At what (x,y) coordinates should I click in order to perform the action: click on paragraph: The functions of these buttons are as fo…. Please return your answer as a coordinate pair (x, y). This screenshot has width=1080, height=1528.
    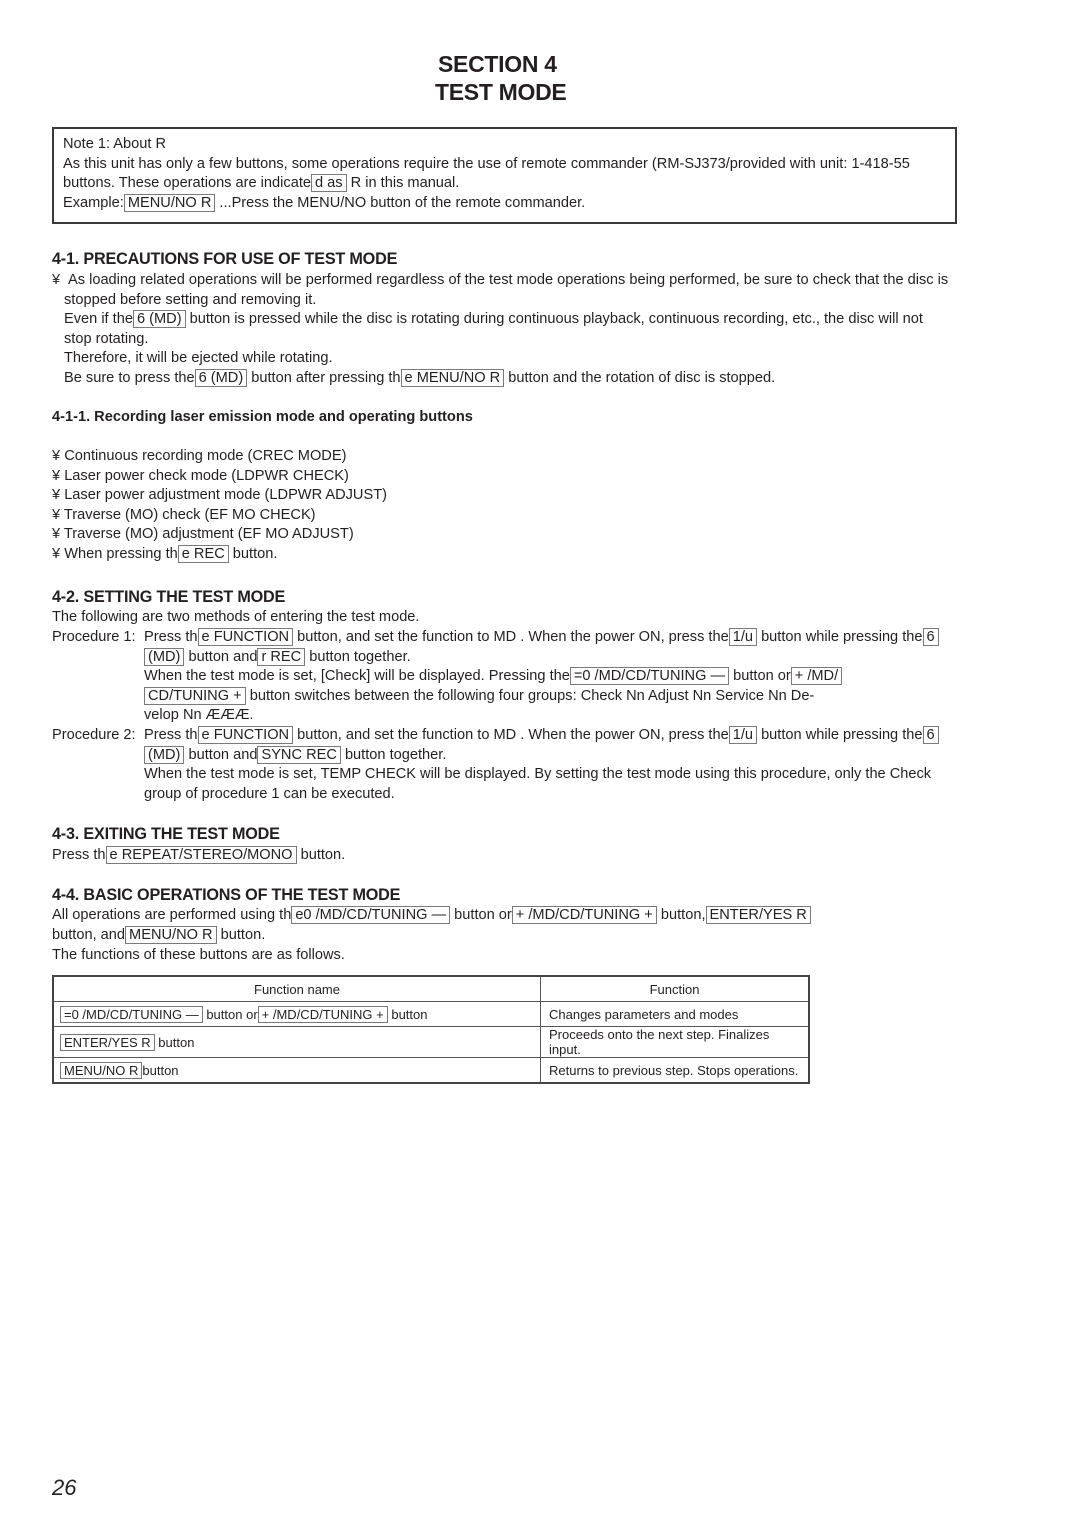
    Looking at the image, I should click on (198, 955).